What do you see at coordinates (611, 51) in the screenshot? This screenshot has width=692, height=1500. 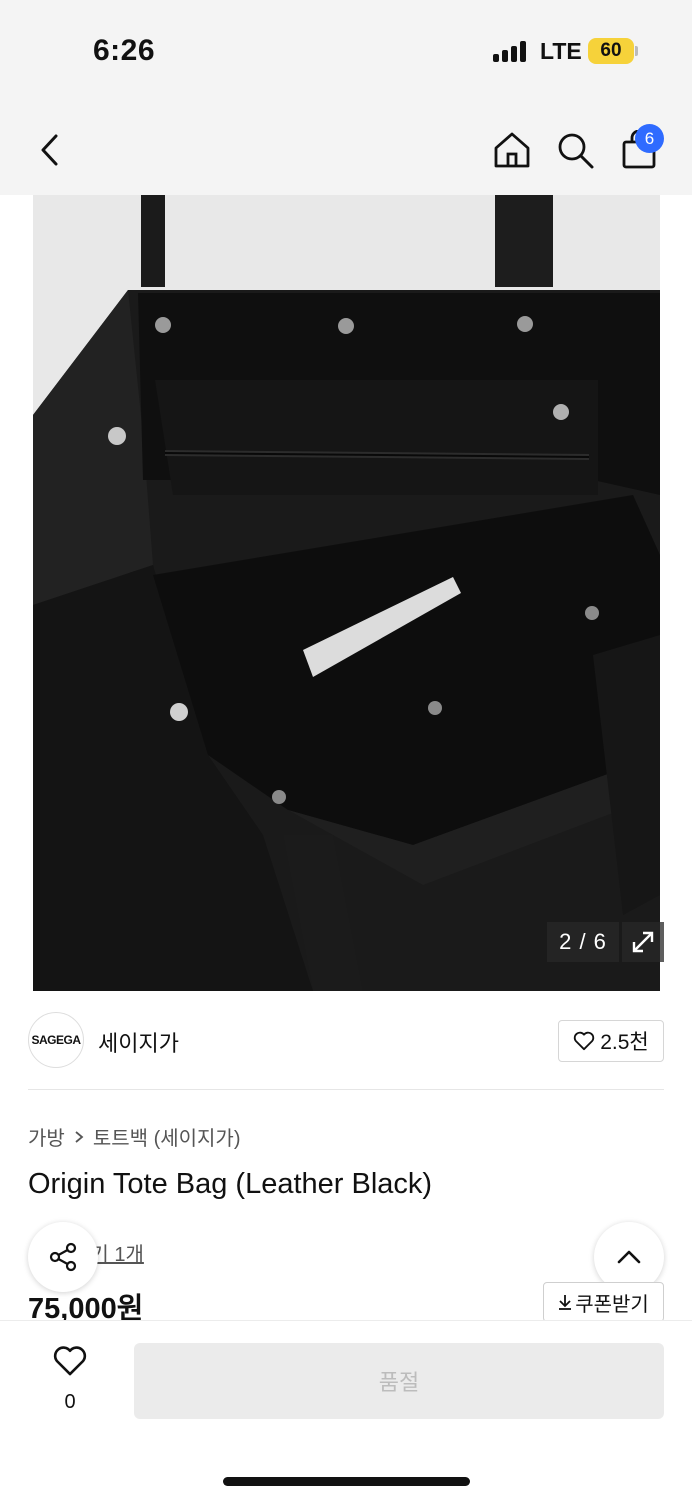 I see `battery-icon: 60` at bounding box center [611, 51].